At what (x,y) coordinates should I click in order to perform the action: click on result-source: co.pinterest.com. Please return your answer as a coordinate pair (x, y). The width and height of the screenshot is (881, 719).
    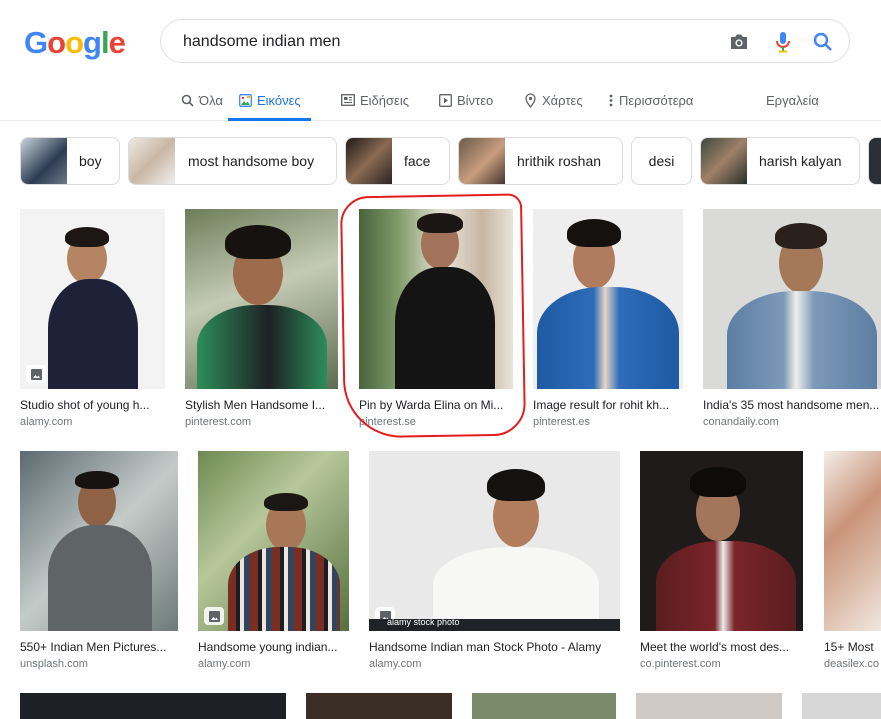
    Looking at the image, I should click on (680, 664).